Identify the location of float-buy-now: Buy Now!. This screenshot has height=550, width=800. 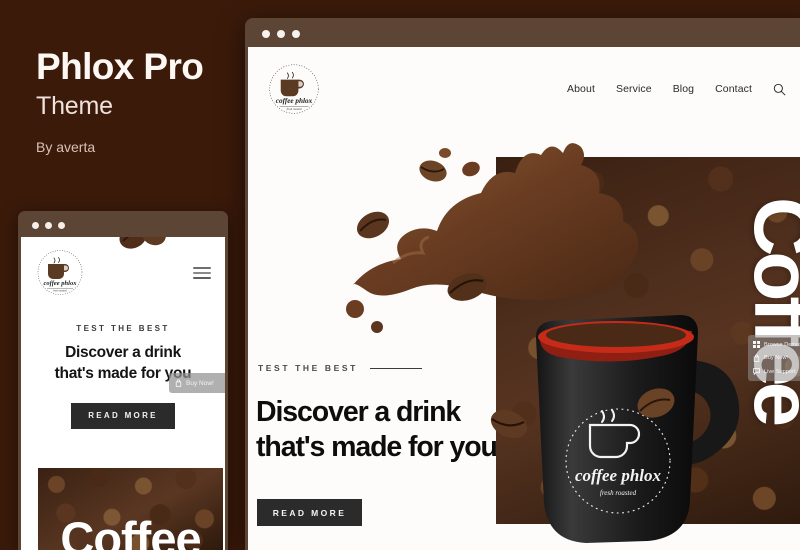
(774, 358).